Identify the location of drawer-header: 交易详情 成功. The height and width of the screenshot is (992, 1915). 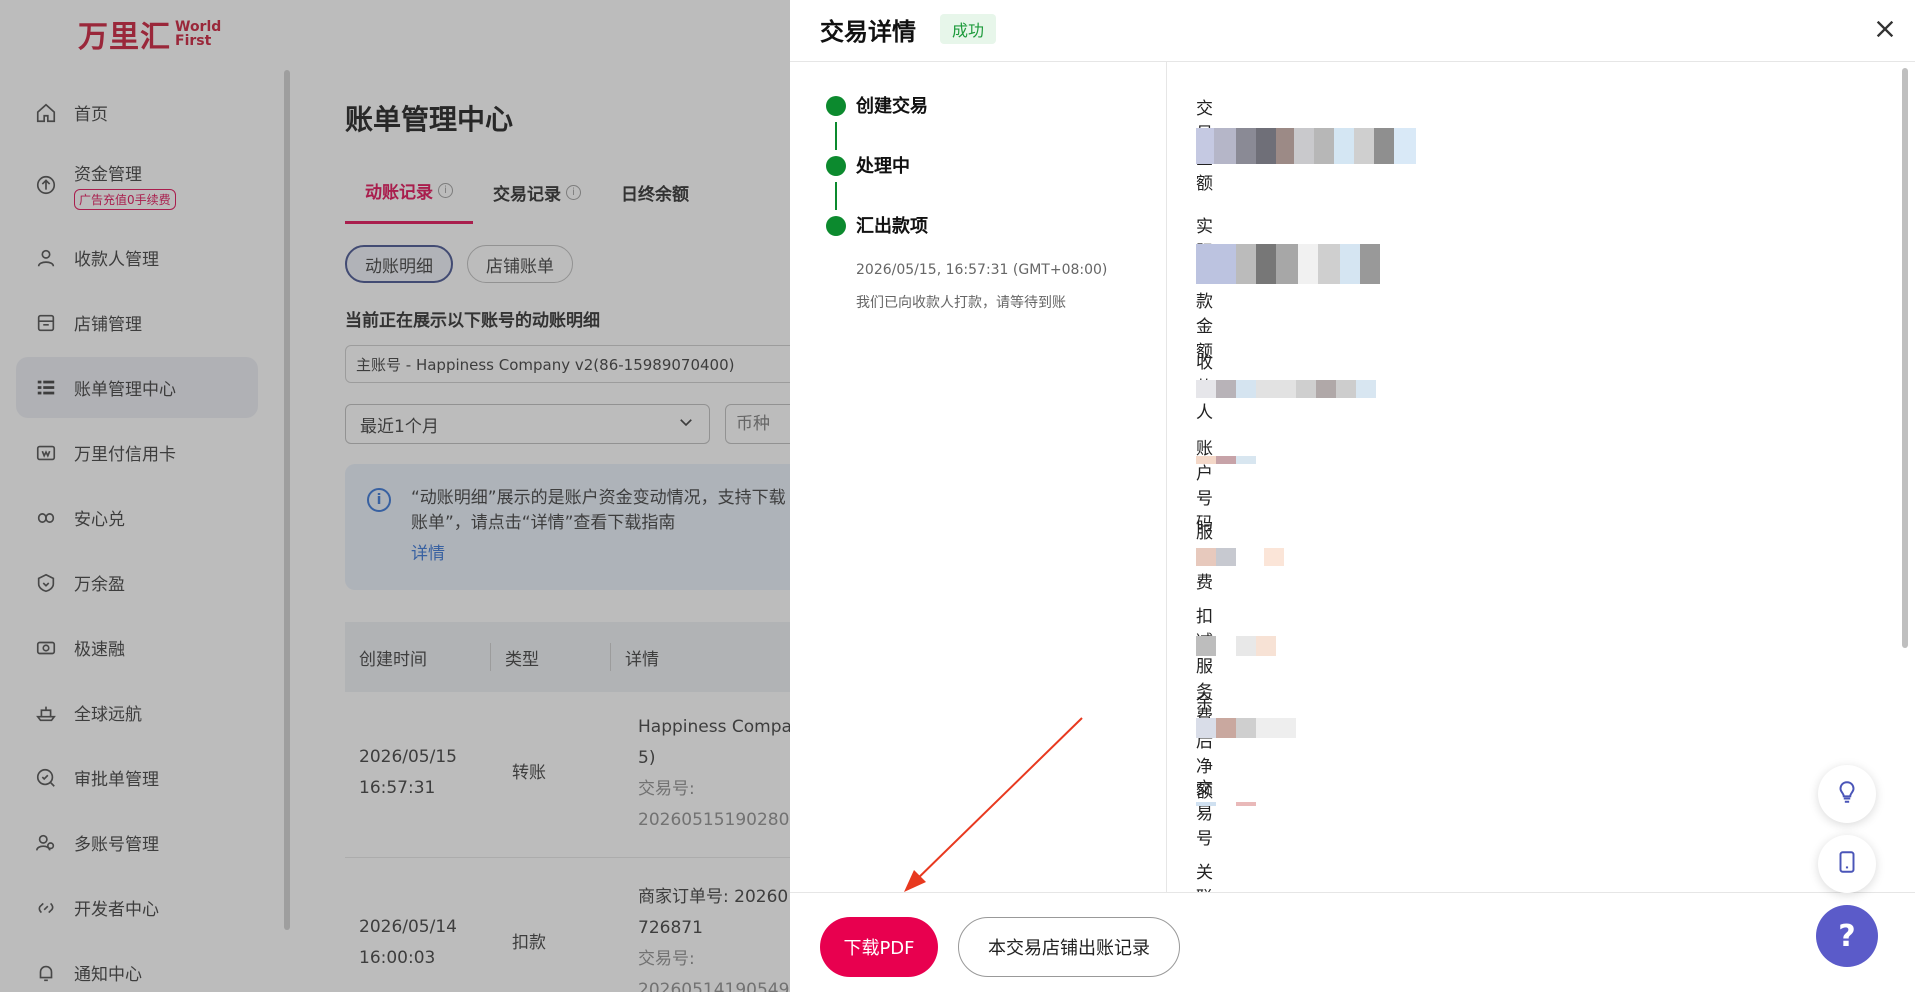
(1352, 31).